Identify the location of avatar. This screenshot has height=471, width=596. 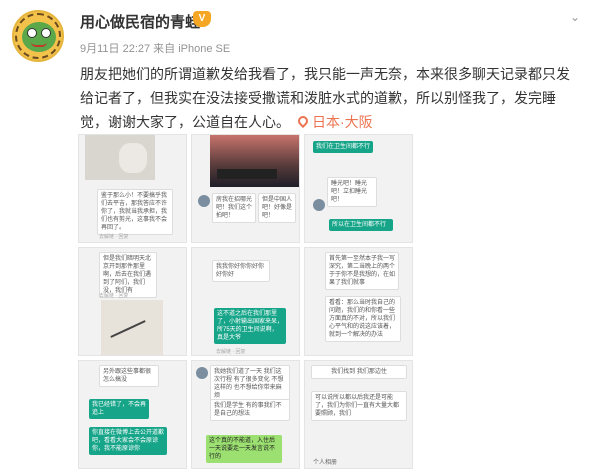
(38, 36).